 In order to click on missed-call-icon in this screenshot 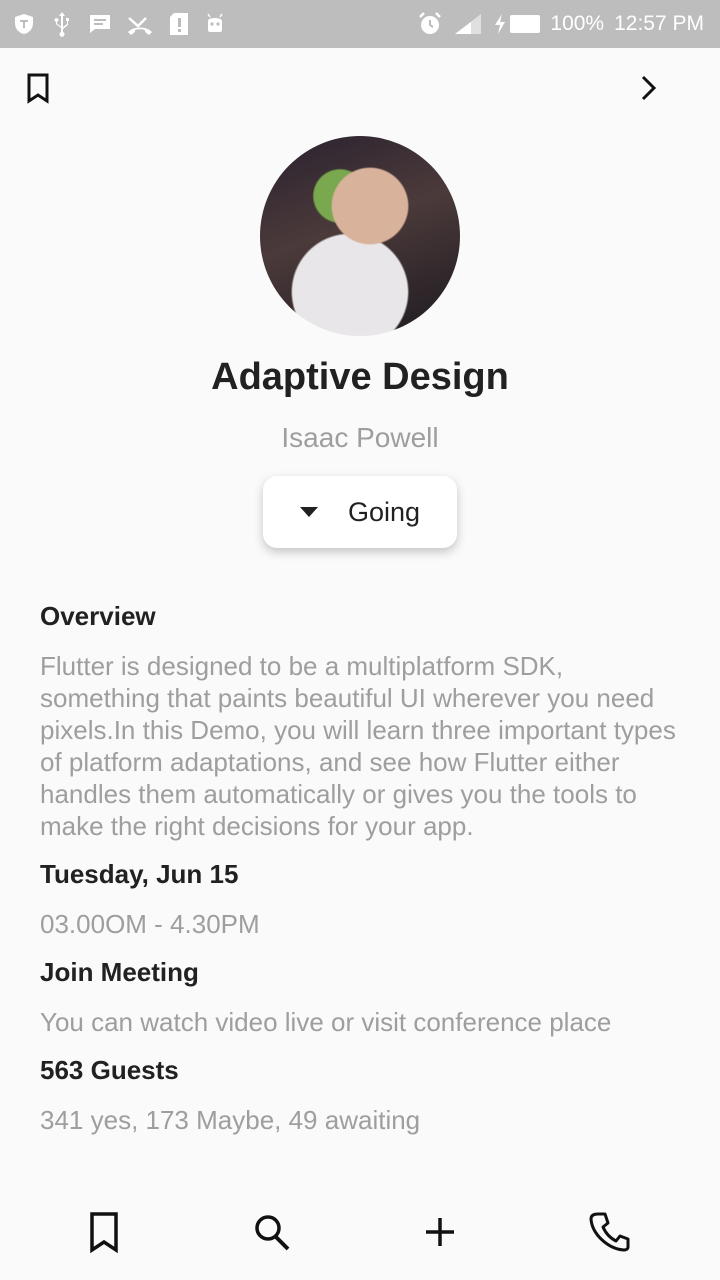, I will do `click(140, 26)`.